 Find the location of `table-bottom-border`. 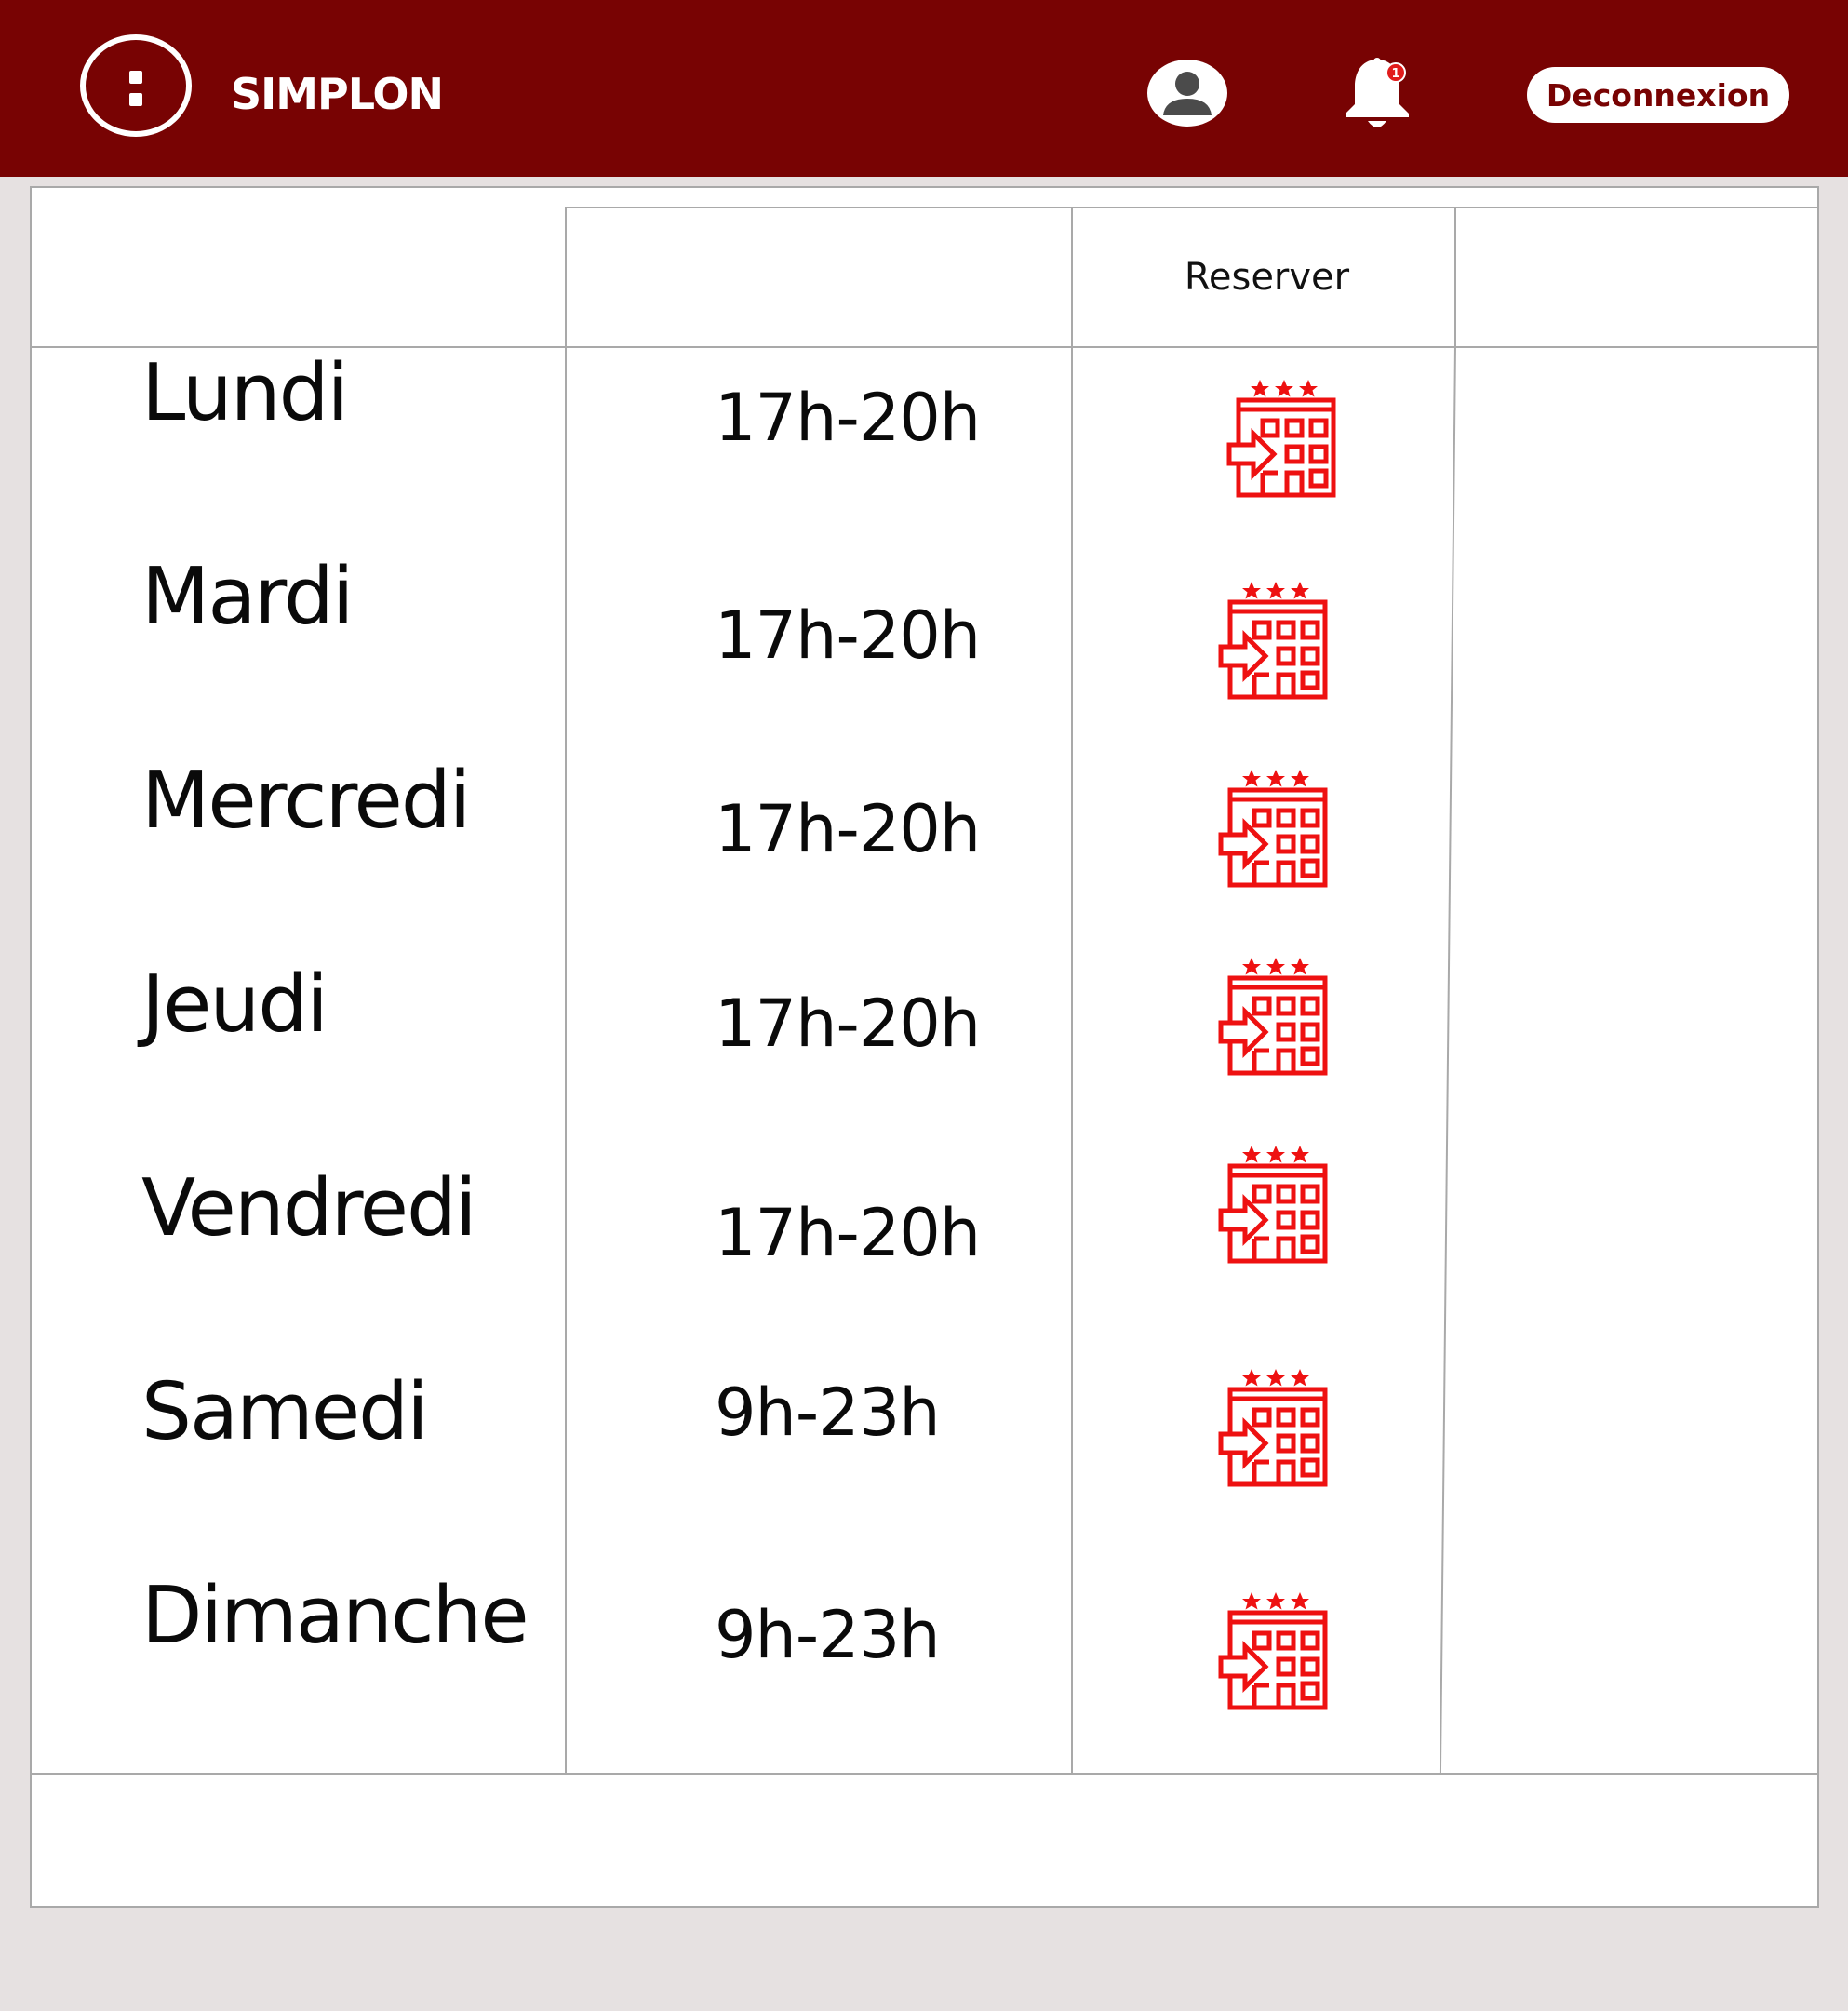

table-bottom-border is located at coordinates (924, 1774).